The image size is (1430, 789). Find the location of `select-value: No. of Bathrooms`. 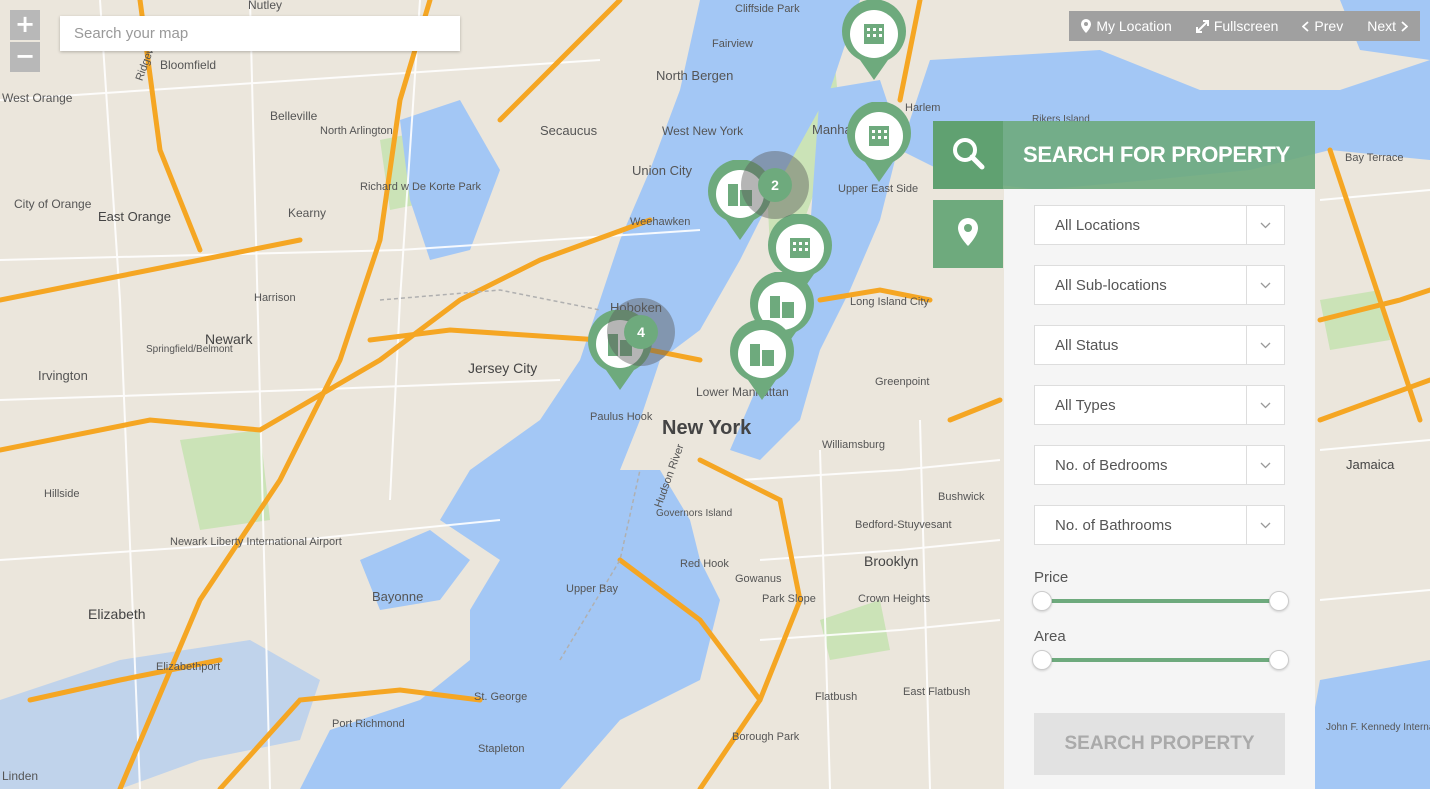

select-value: No. of Bathrooms is located at coordinates (1113, 525).